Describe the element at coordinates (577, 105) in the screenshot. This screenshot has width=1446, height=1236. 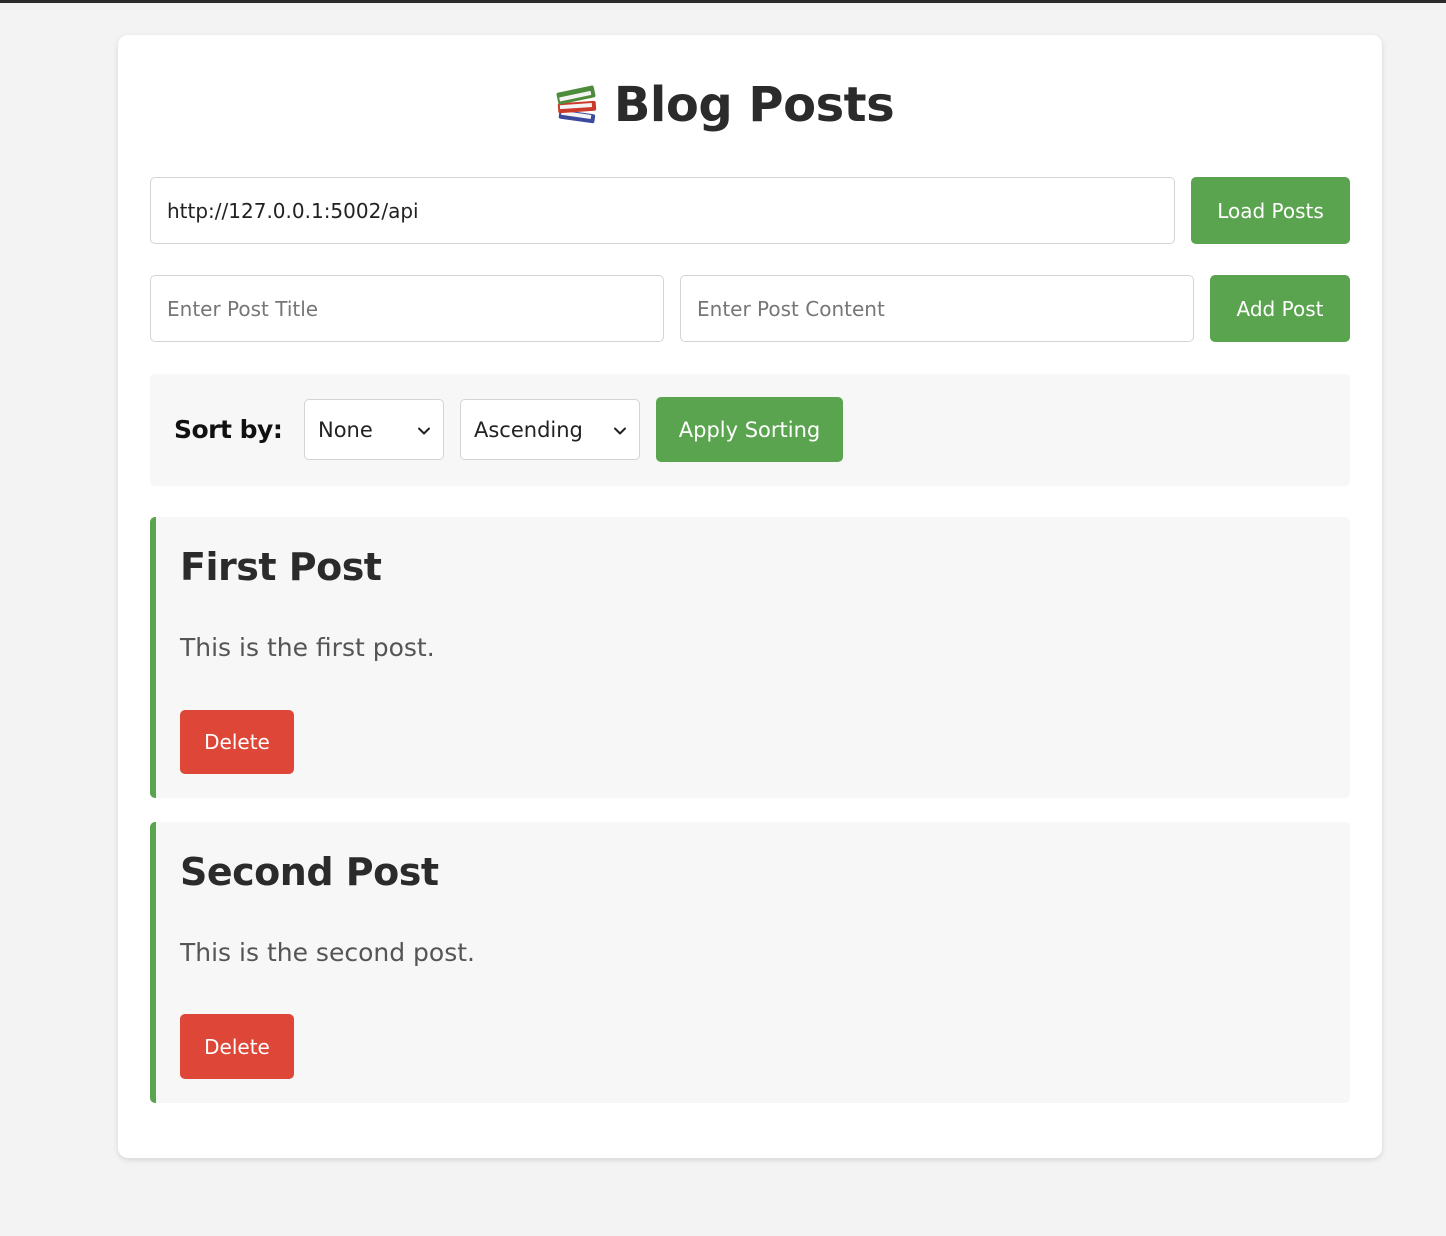
I see `books-icon` at that location.